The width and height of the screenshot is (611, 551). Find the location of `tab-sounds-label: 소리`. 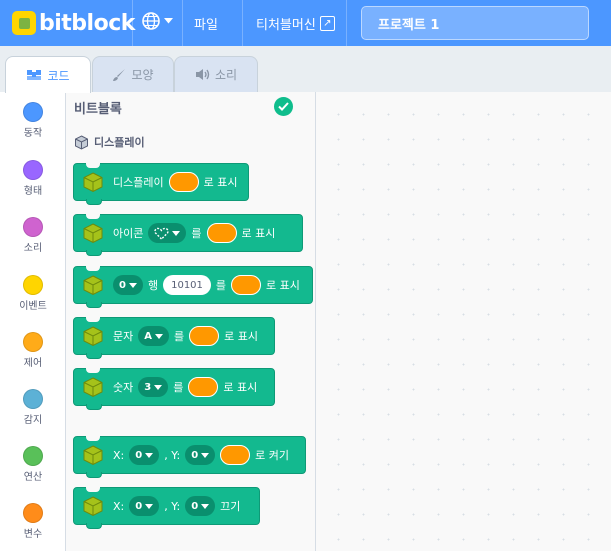

tab-sounds-label: 소리 is located at coordinates (226, 75).